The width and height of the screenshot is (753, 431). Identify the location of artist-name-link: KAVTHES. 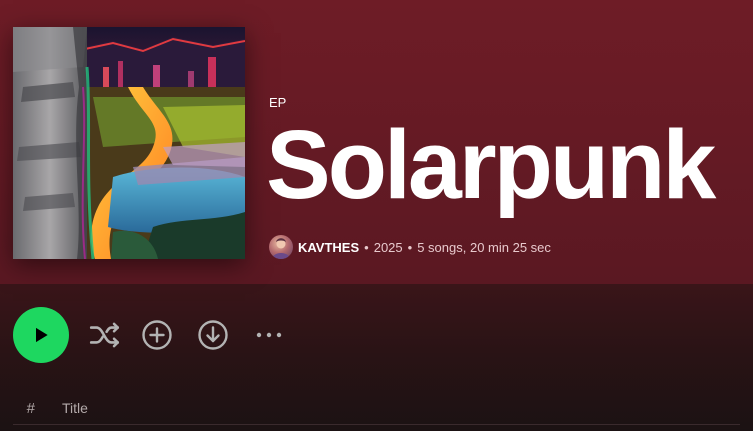
(328, 247).